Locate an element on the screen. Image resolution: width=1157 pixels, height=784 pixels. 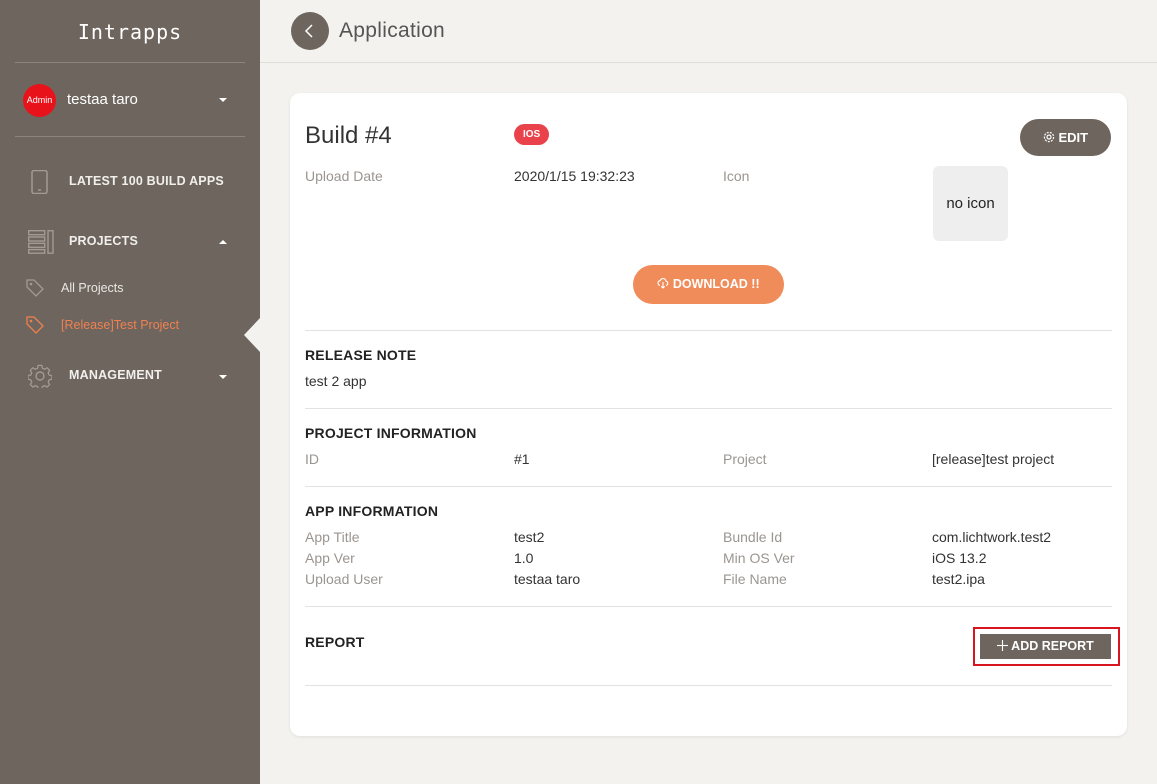
app-ver-label: App Ver is located at coordinates (330, 558).